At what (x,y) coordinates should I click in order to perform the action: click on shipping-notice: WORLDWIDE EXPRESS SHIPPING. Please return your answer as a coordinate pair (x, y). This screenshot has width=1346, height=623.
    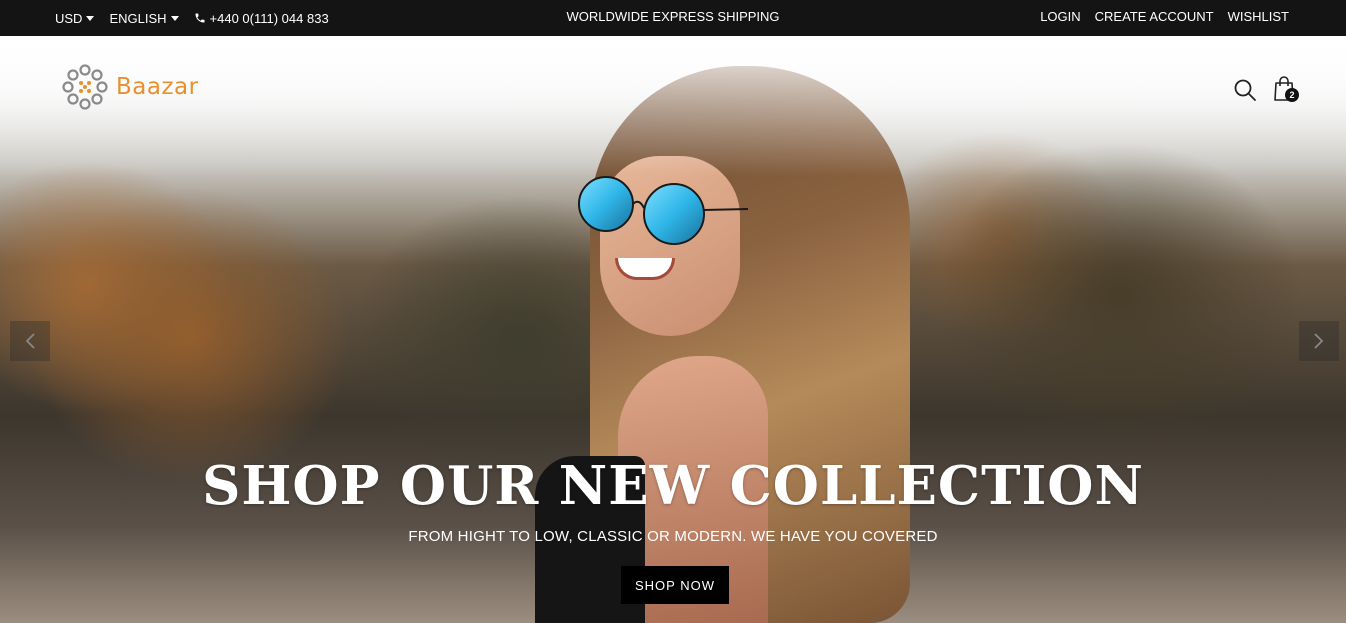
    Looking at the image, I should click on (673, 16).